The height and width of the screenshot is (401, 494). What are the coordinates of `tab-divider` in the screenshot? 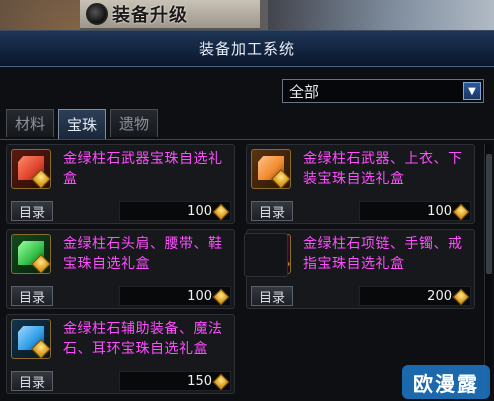 It's located at (247, 139).